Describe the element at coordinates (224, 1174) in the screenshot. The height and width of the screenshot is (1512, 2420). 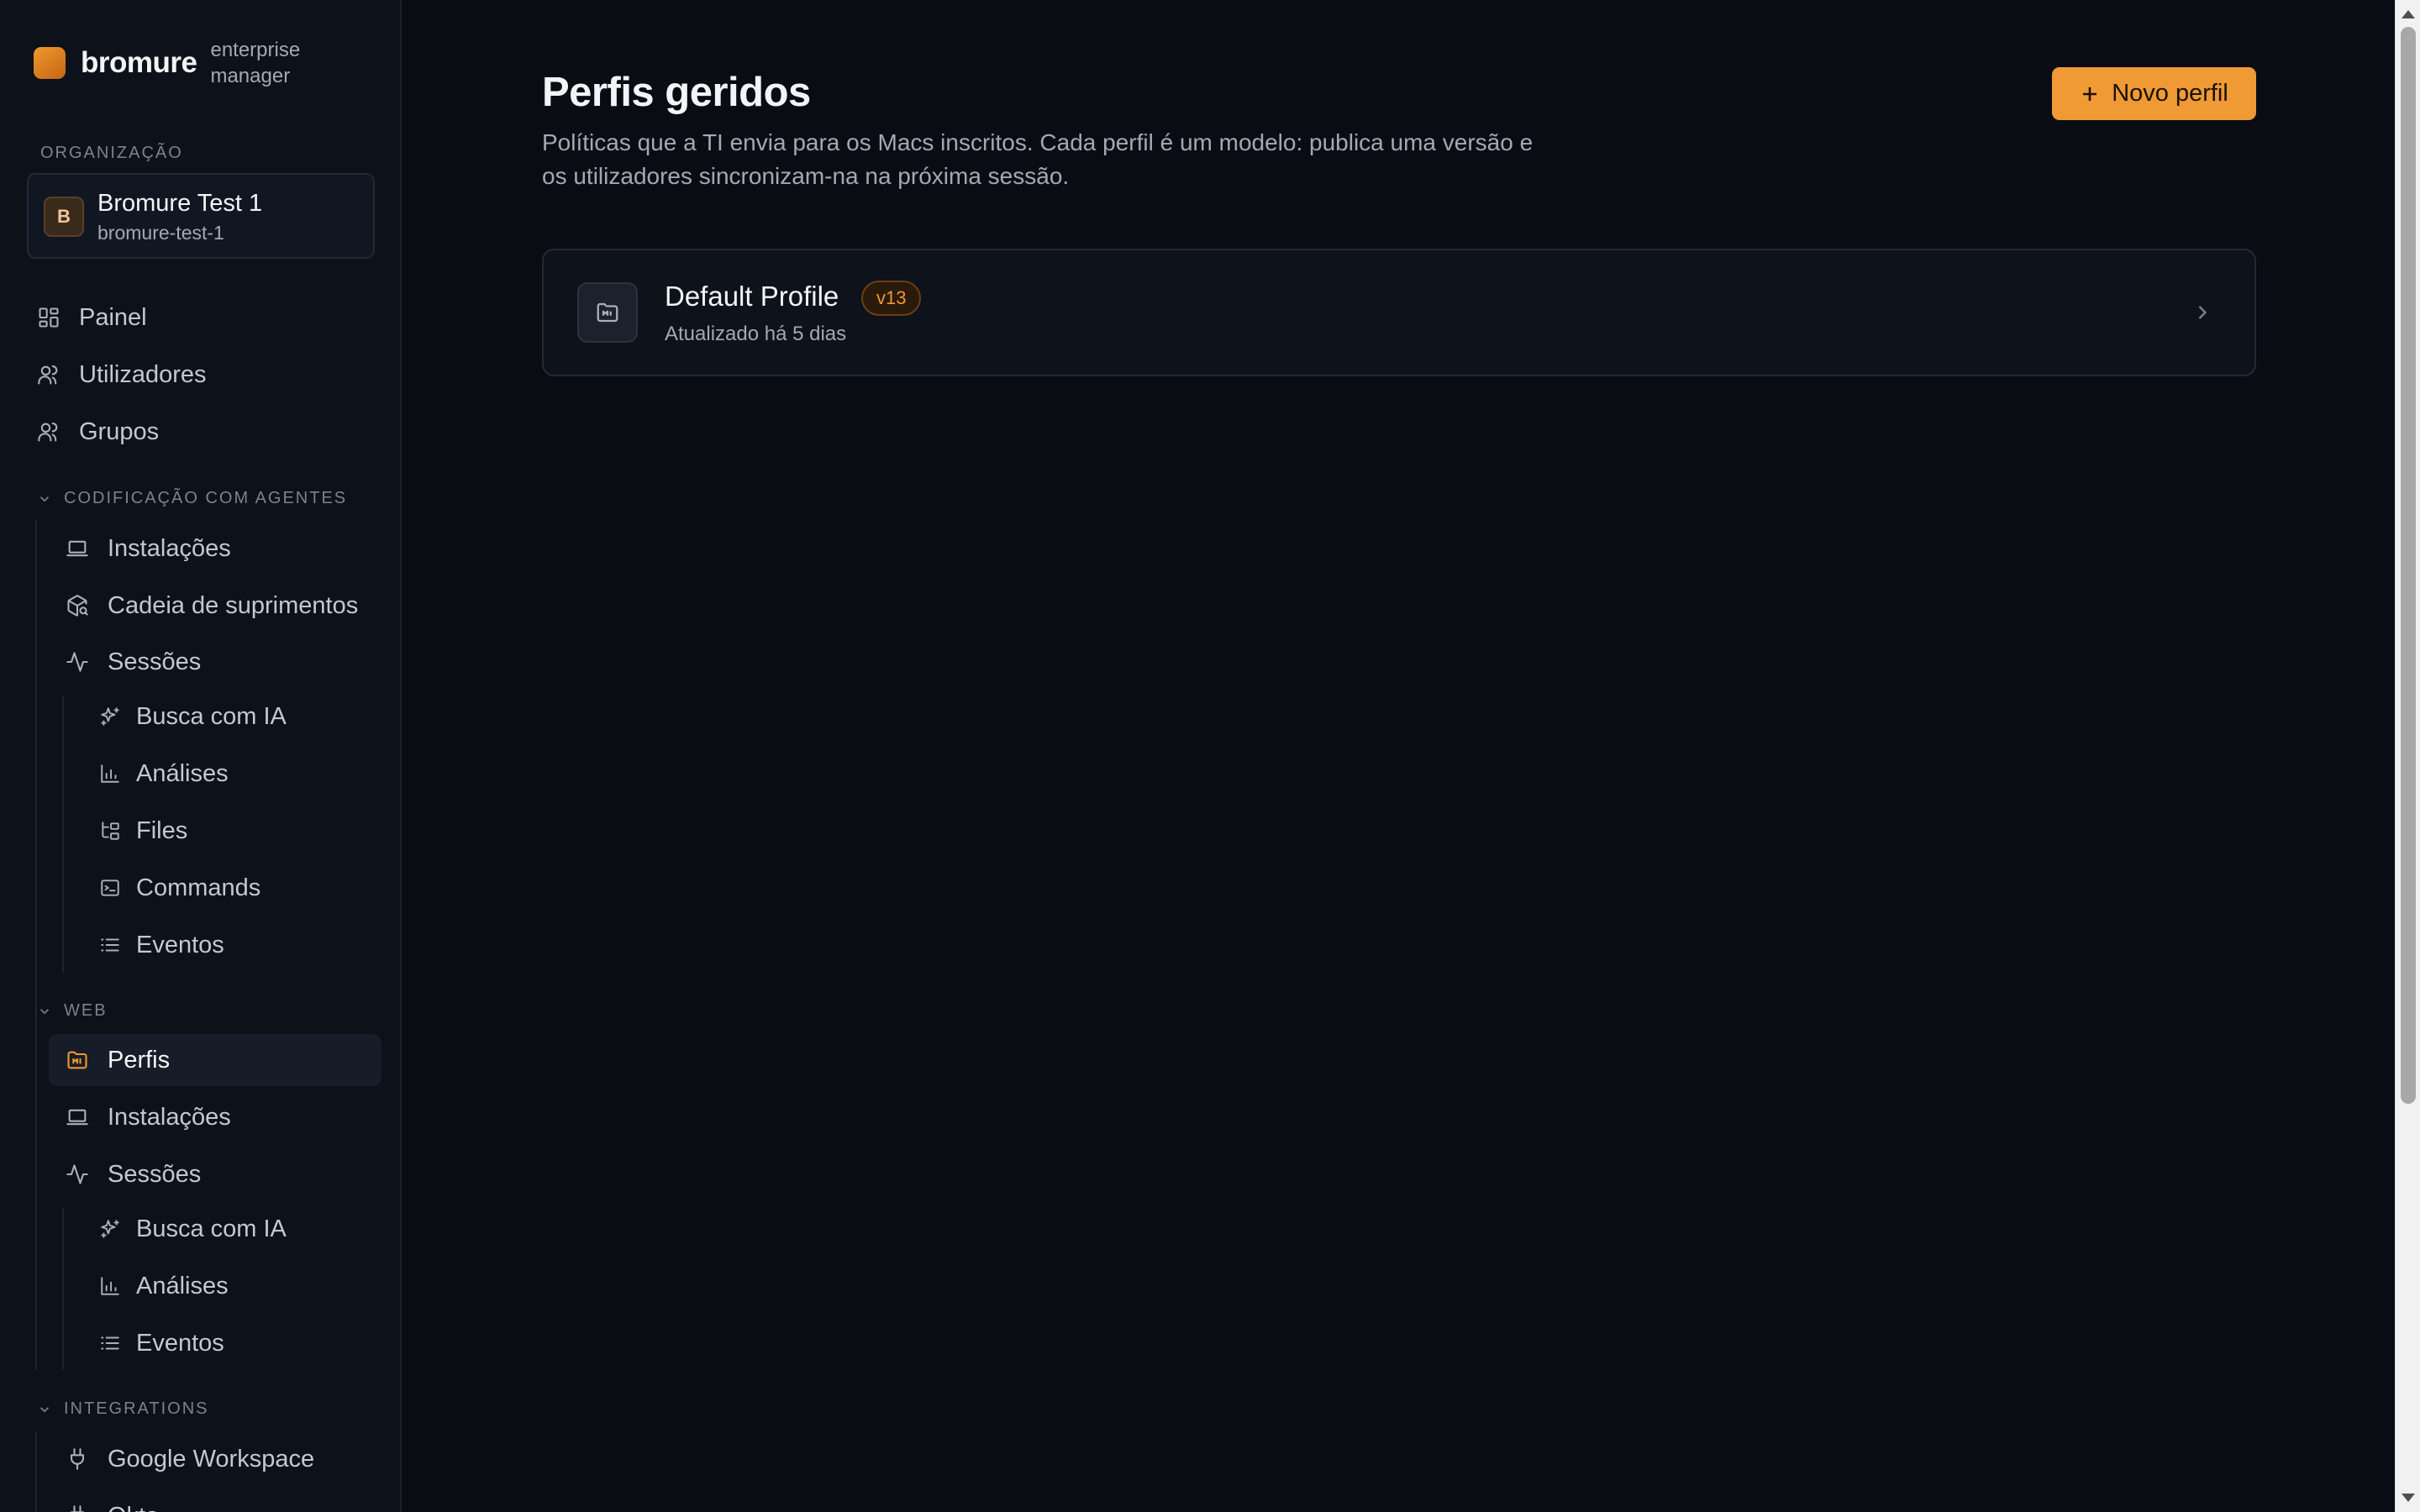
I see `sidebar-item-web-sessoes: Sessões` at that location.